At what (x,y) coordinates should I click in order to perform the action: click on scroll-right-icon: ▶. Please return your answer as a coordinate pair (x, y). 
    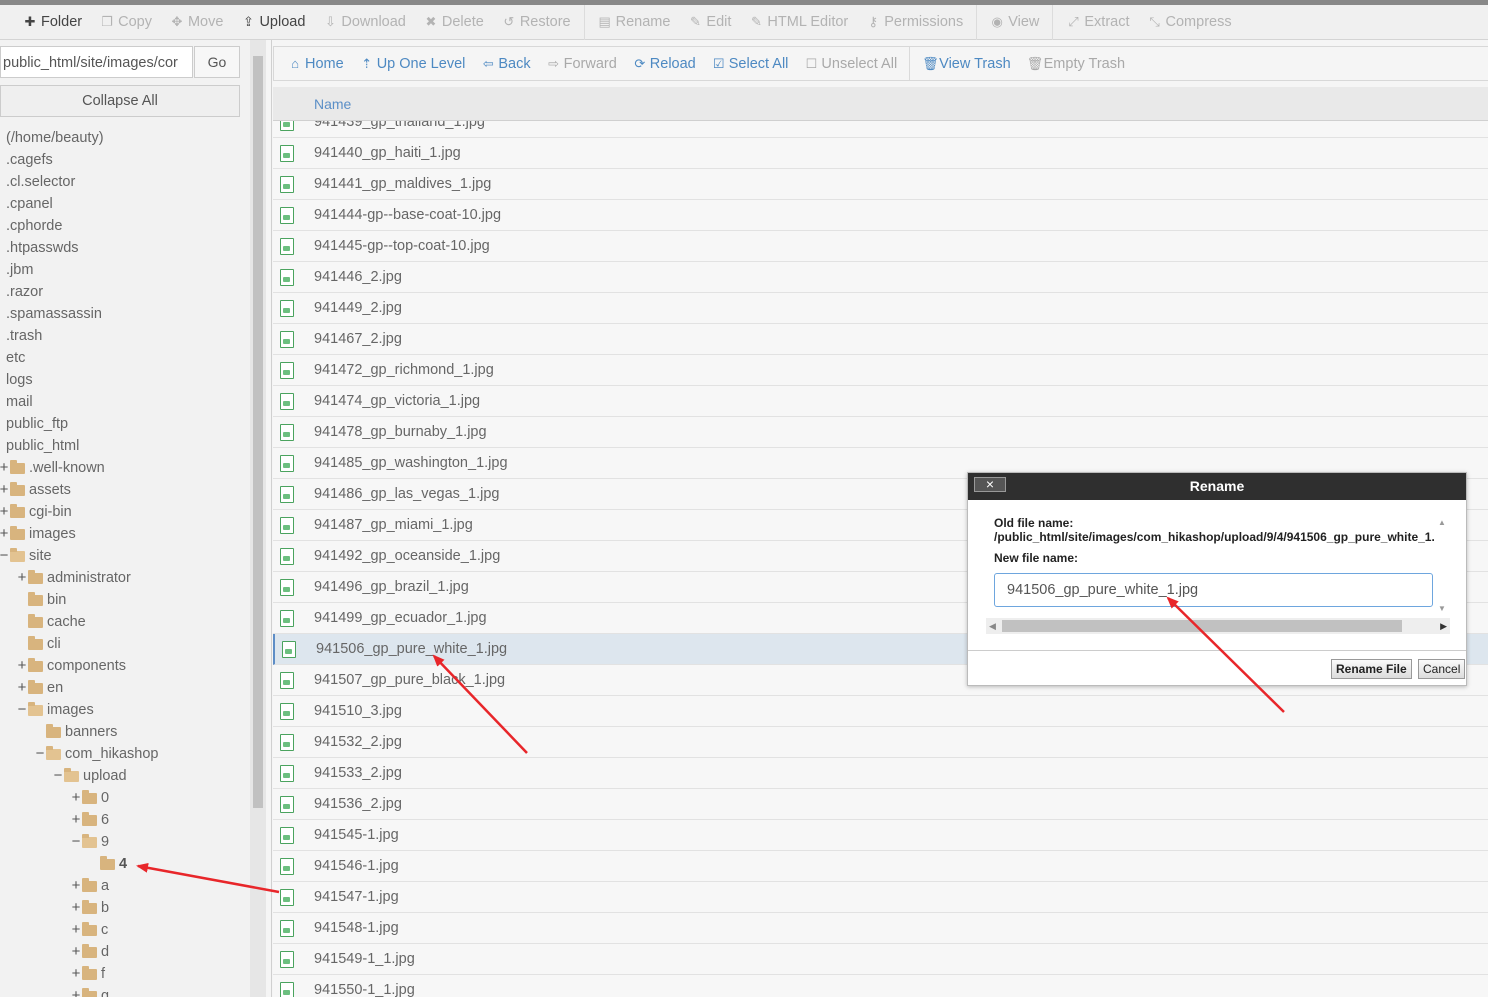
    Looking at the image, I should click on (1443, 626).